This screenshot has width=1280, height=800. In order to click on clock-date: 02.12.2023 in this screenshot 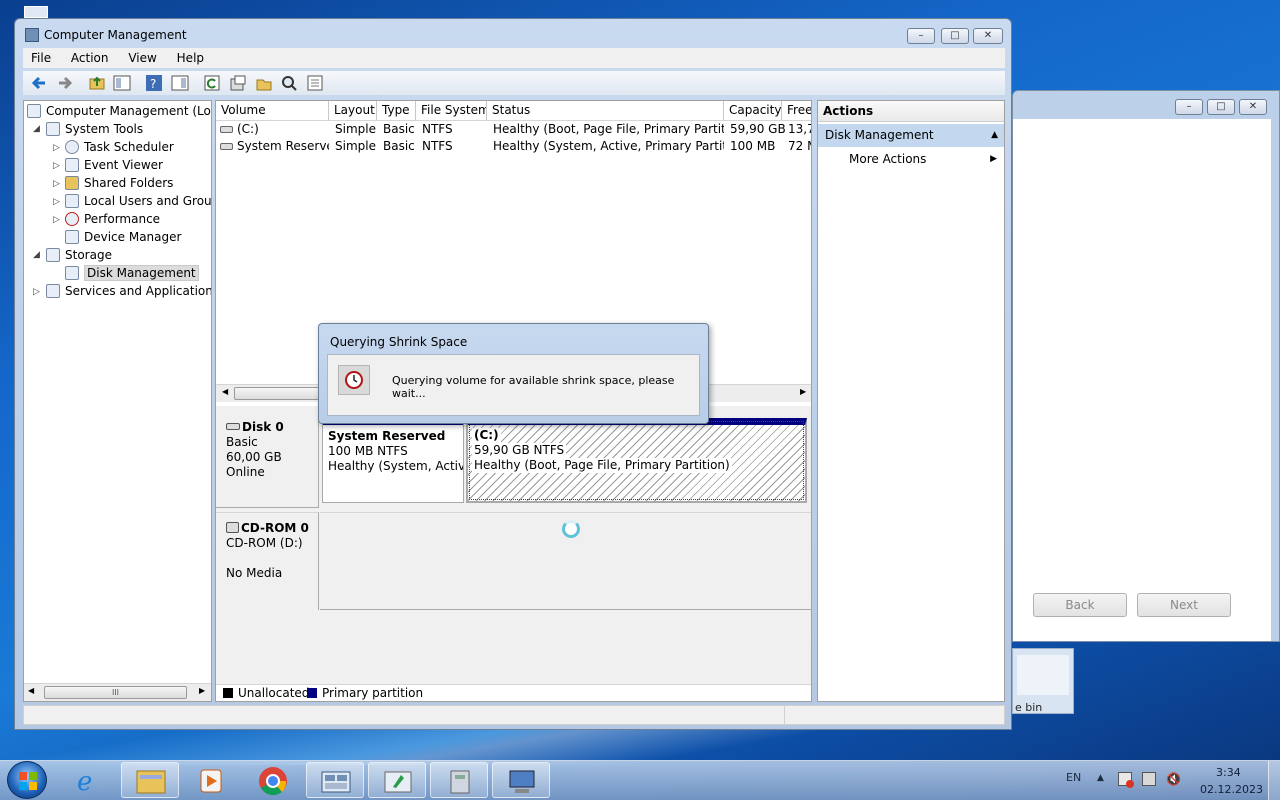, I will do `click(1231, 789)`.